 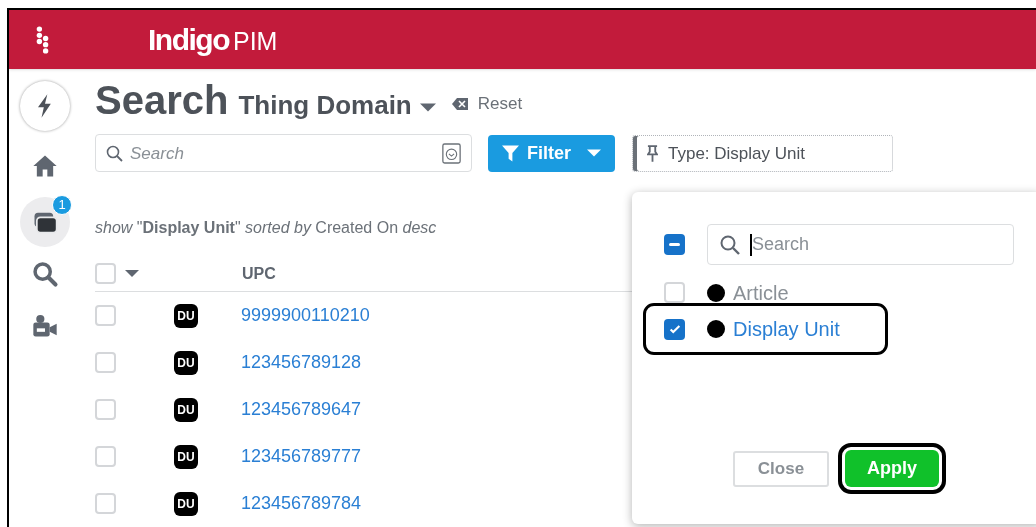 What do you see at coordinates (301, 409) in the screenshot?
I see `upc-link: 123456789647` at bounding box center [301, 409].